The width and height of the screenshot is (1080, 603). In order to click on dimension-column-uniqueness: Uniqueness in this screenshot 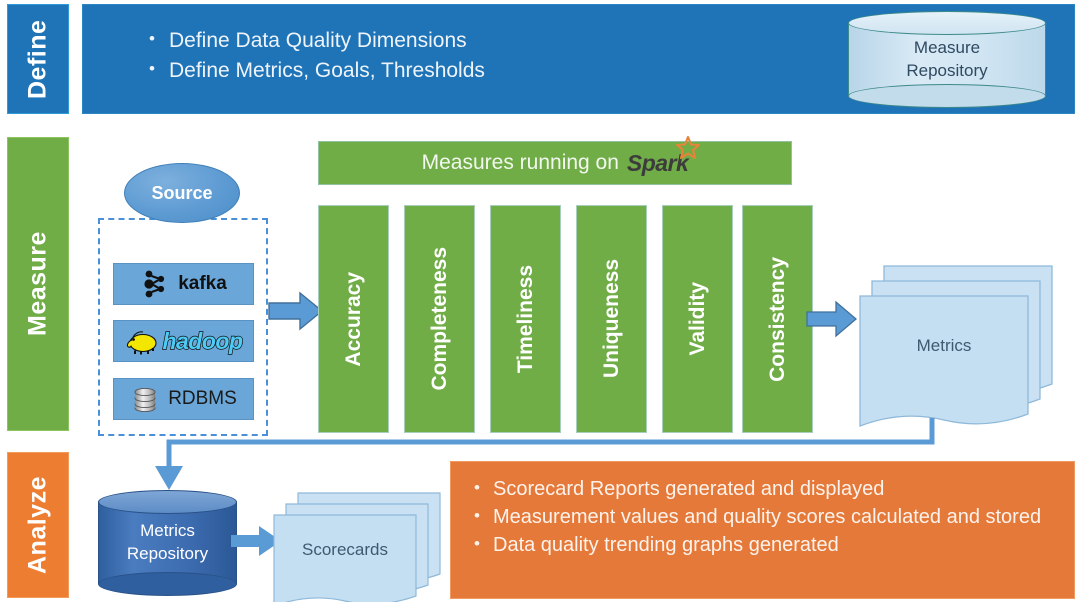, I will do `click(611, 319)`.